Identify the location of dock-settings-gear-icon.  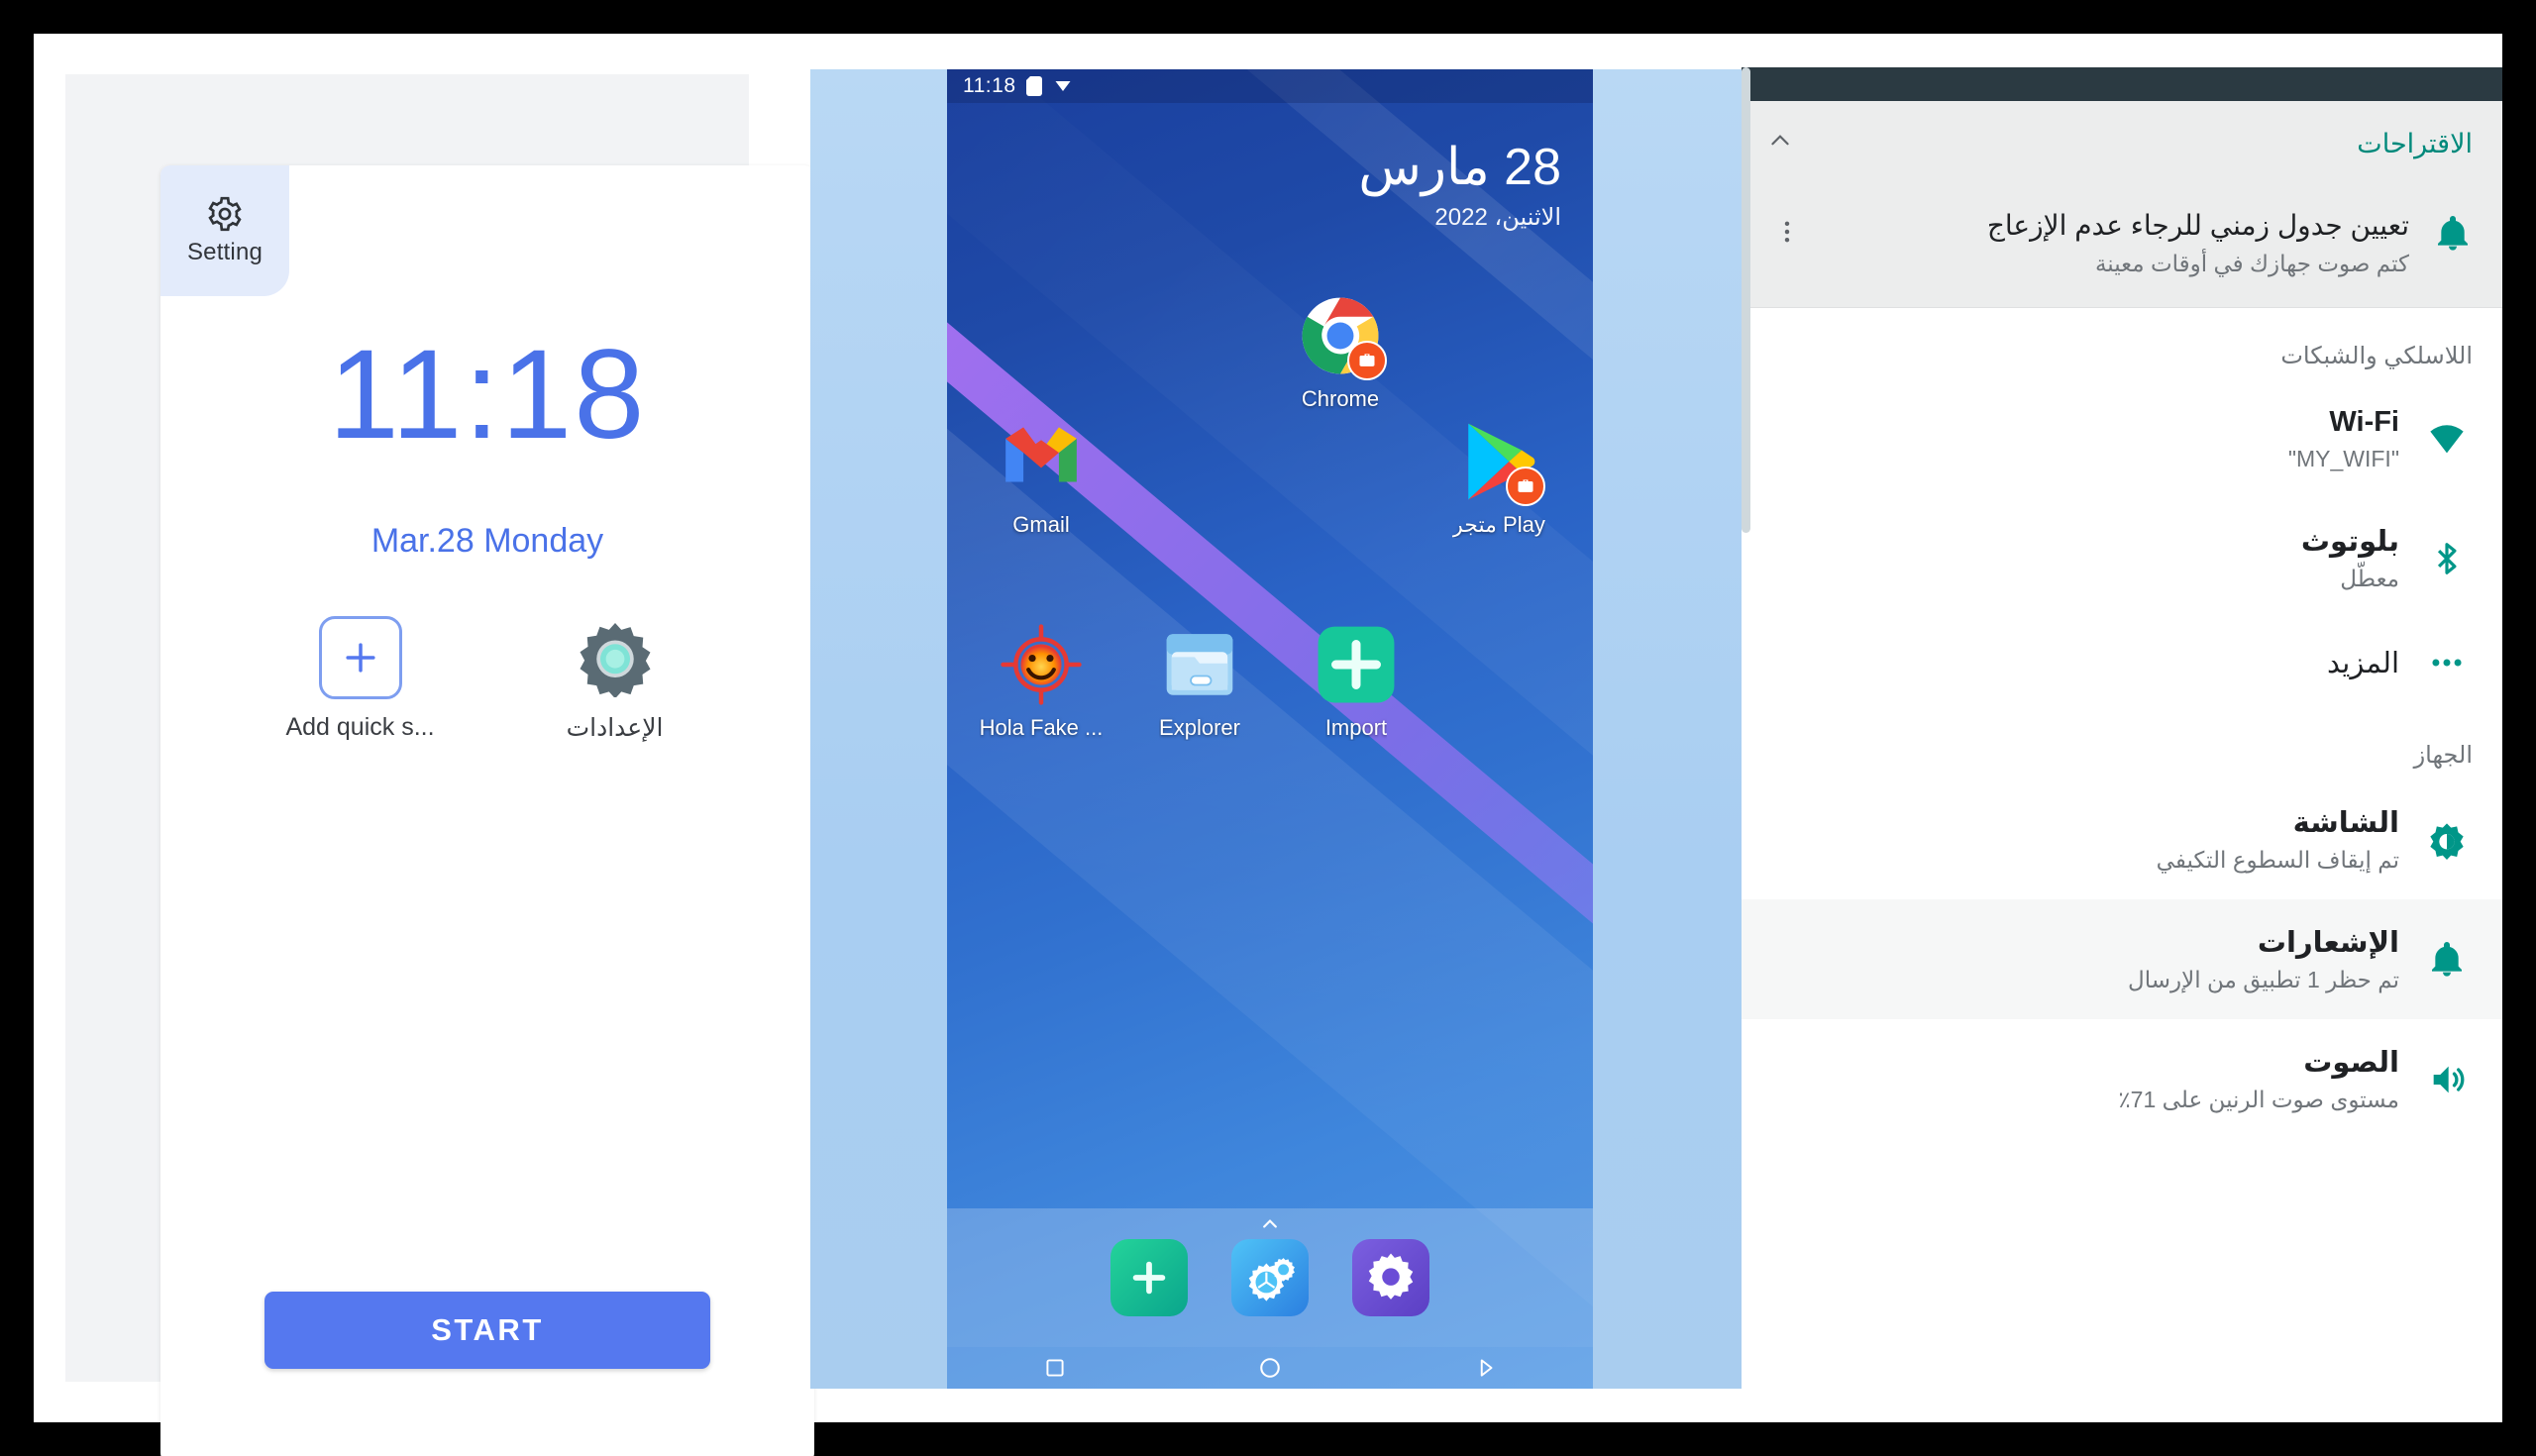
(1390, 1277).